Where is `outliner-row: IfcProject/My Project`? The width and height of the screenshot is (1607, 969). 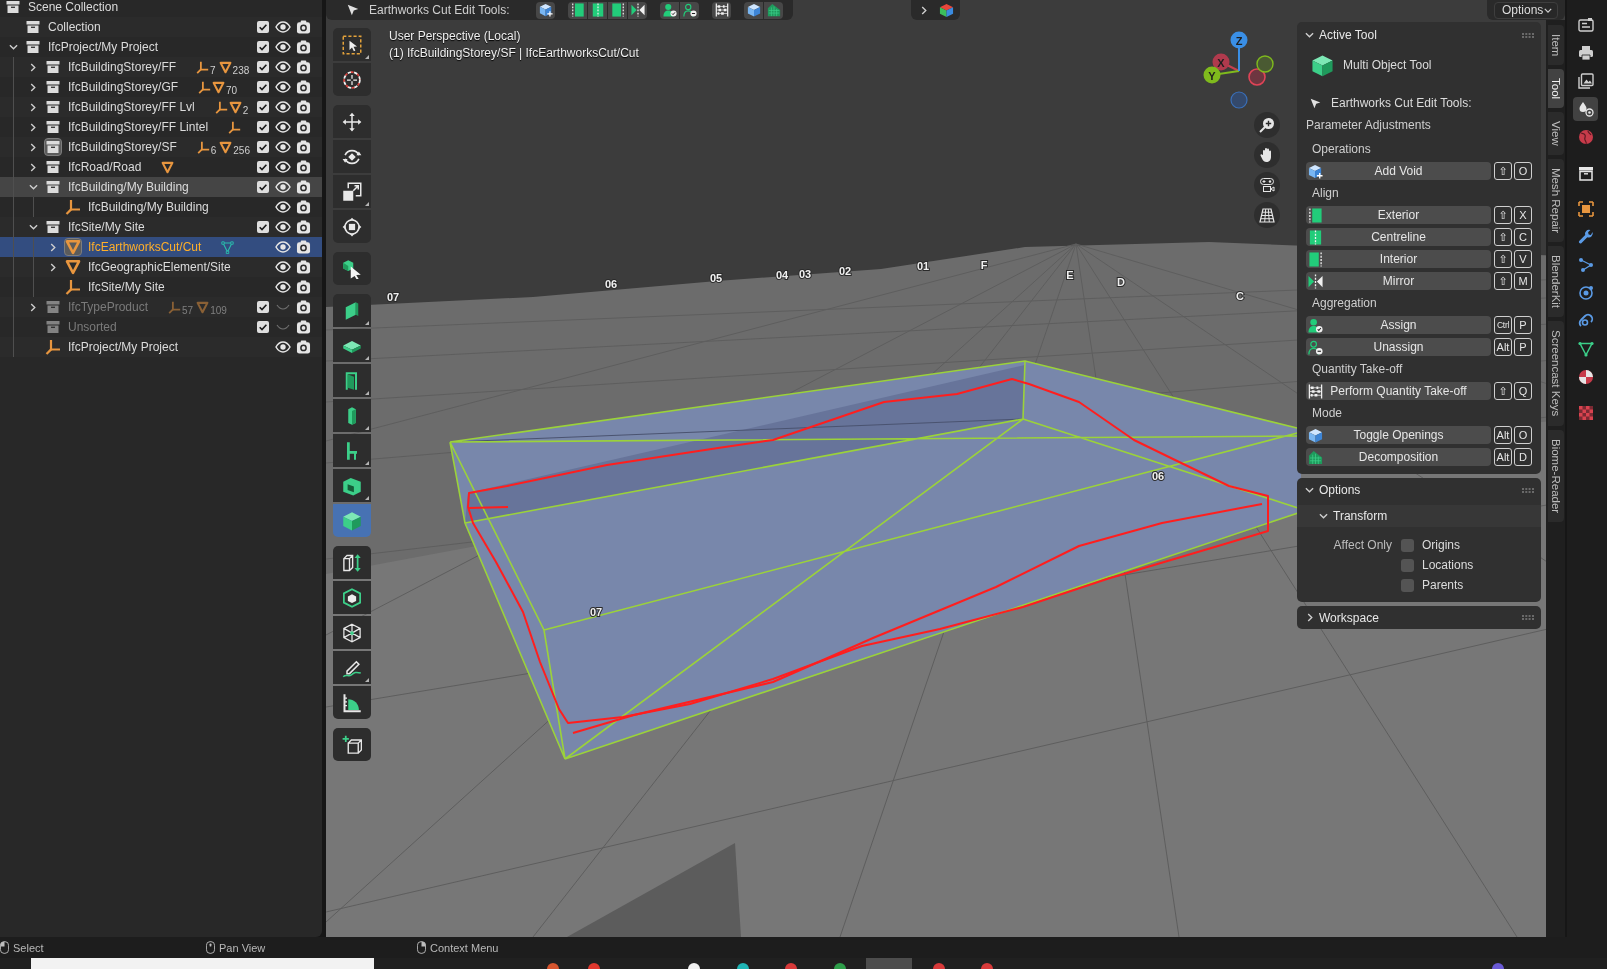 outliner-row: IfcProject/My Project is located at coordinates (161, 47).